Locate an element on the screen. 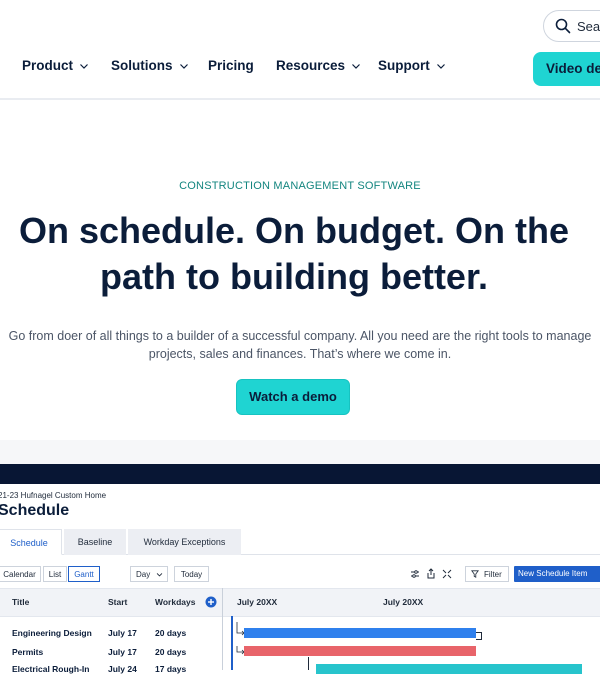 This screenshot has height=674, width=600. breadcrumb: 21-23 Hufnagel Custom Home is located at coordinates (53, 495).